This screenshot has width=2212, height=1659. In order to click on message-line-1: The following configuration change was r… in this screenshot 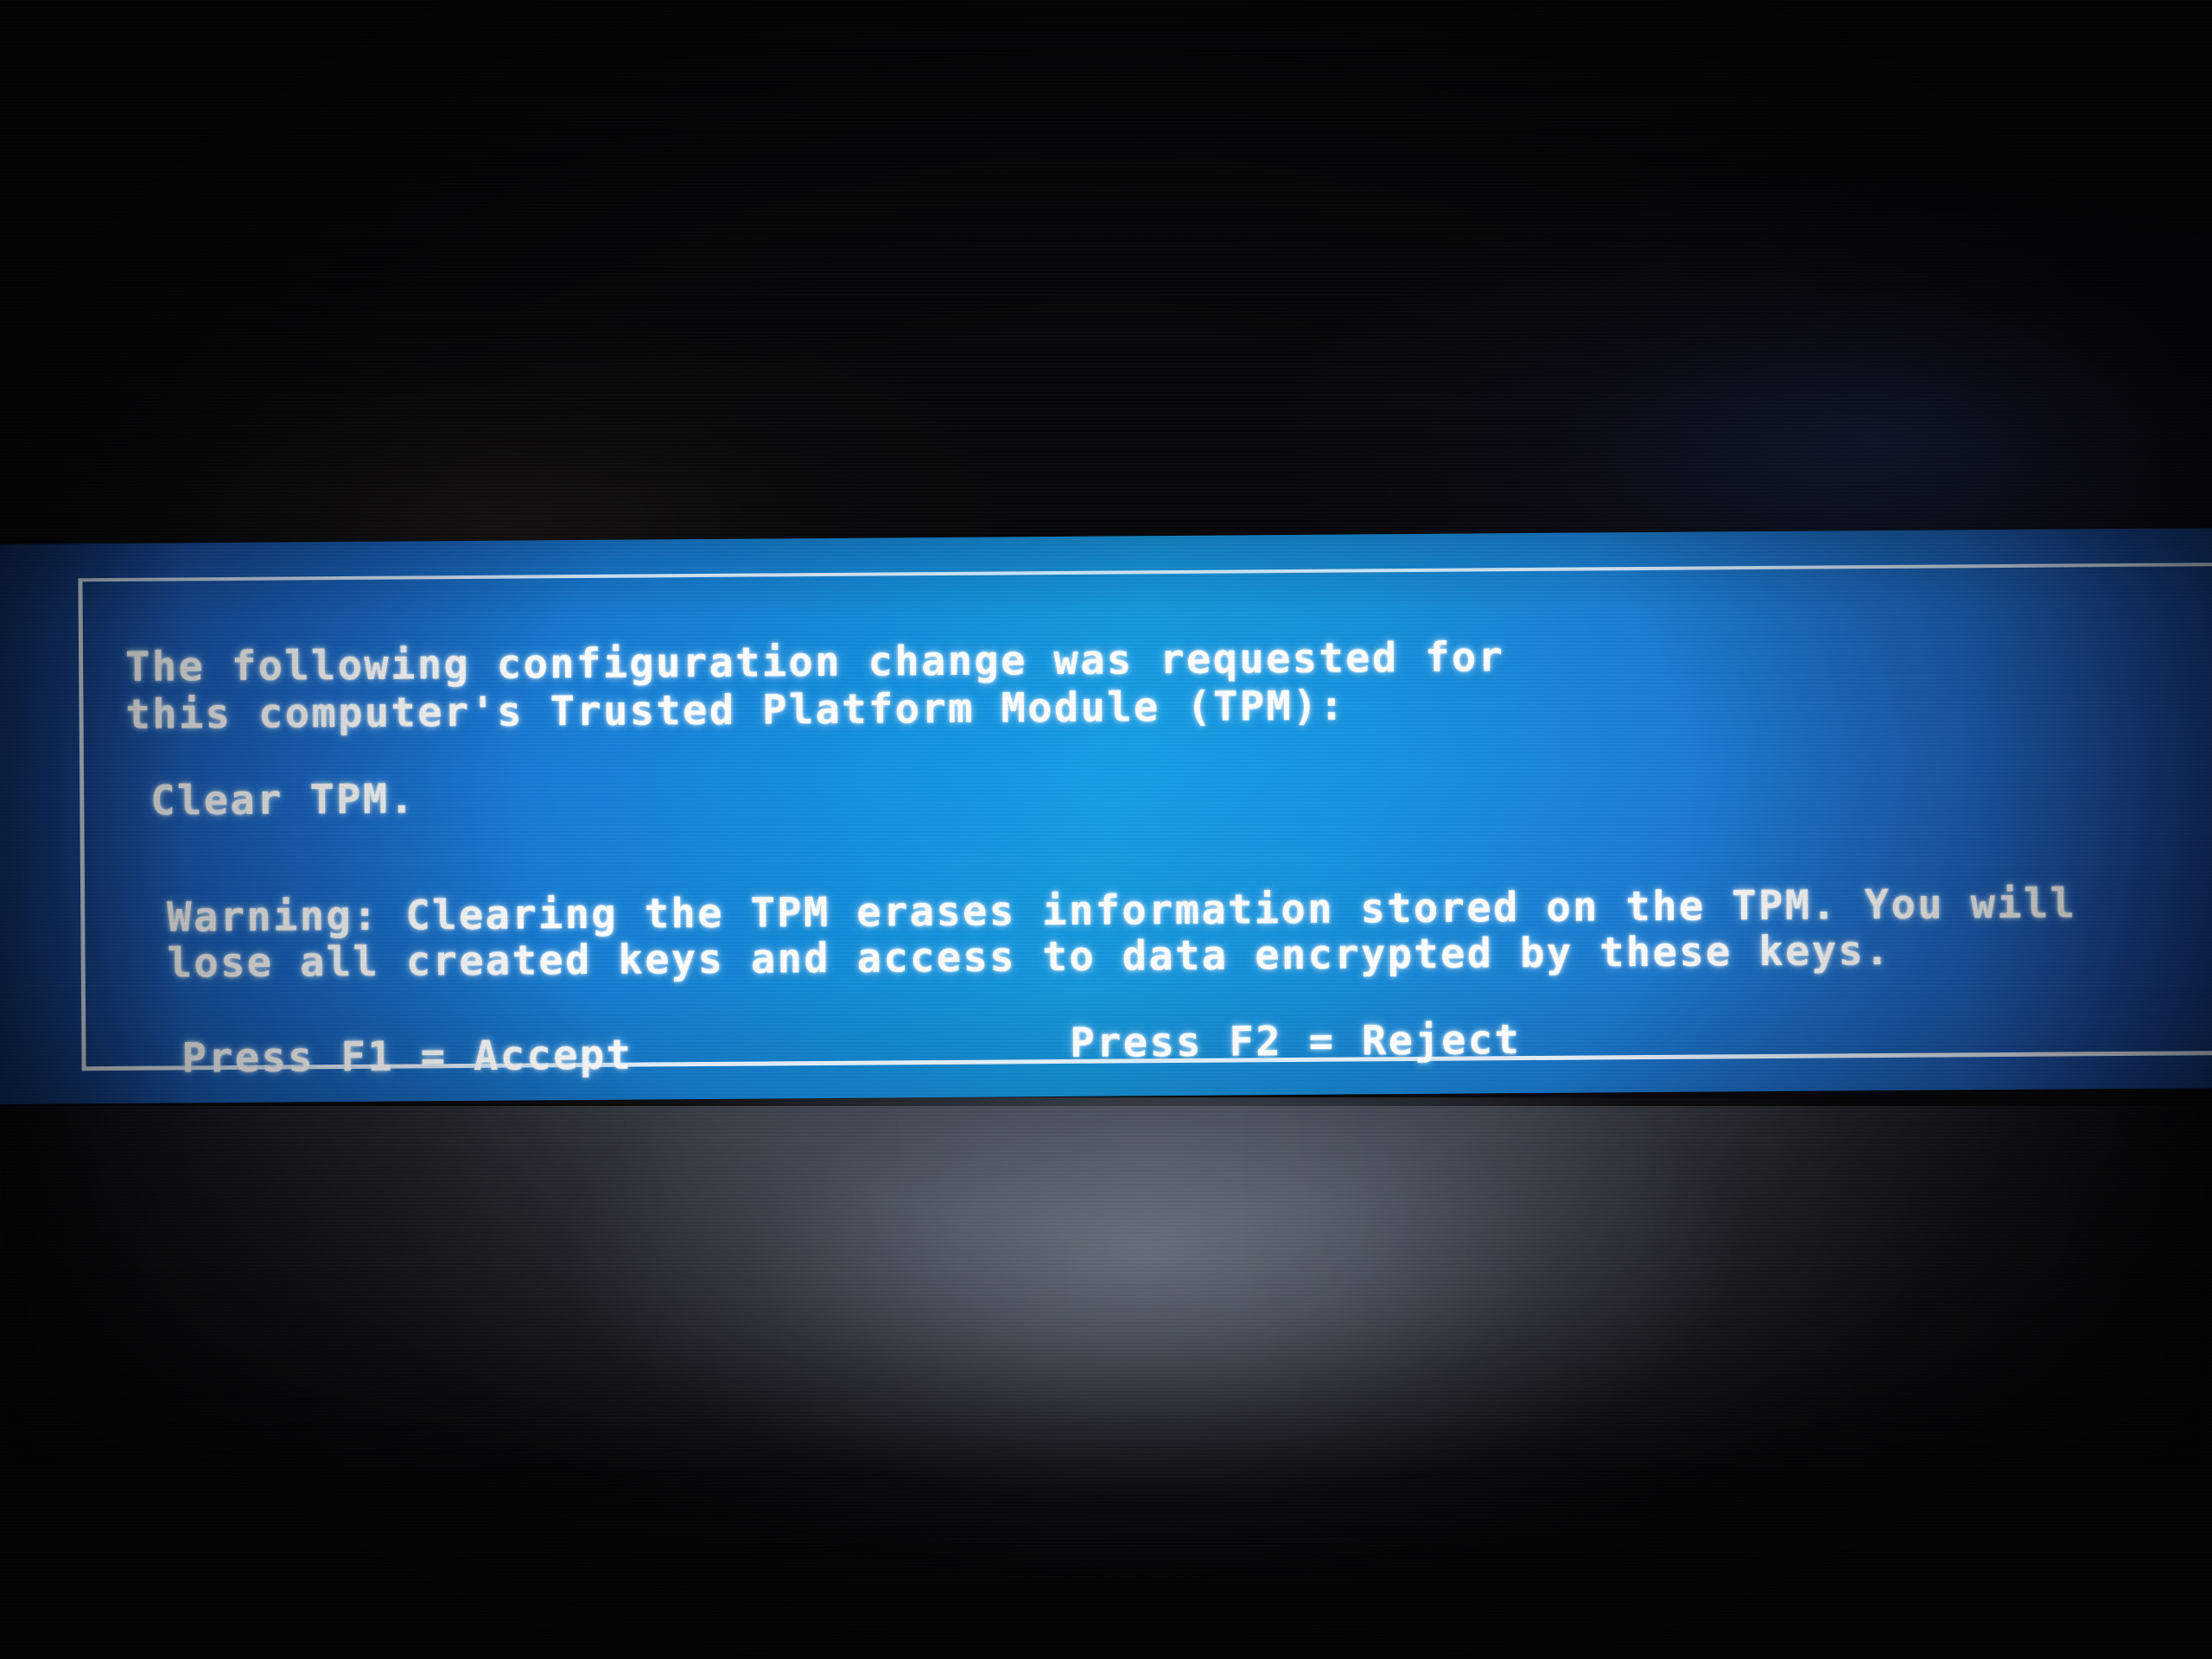, I will do `click(814, 662)`.